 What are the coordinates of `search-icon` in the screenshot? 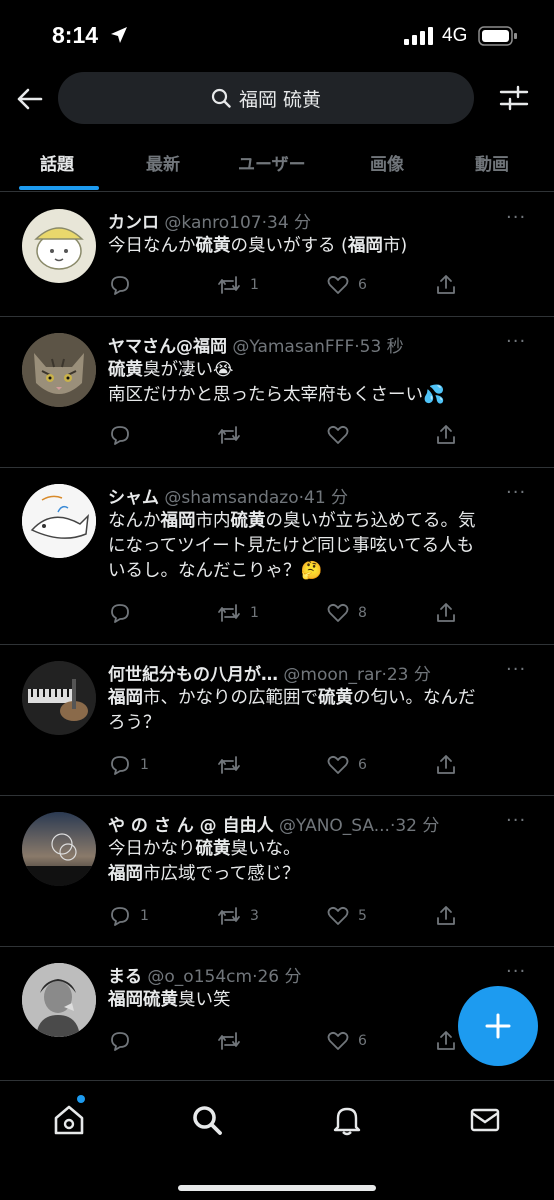 It's located at (221, 98).